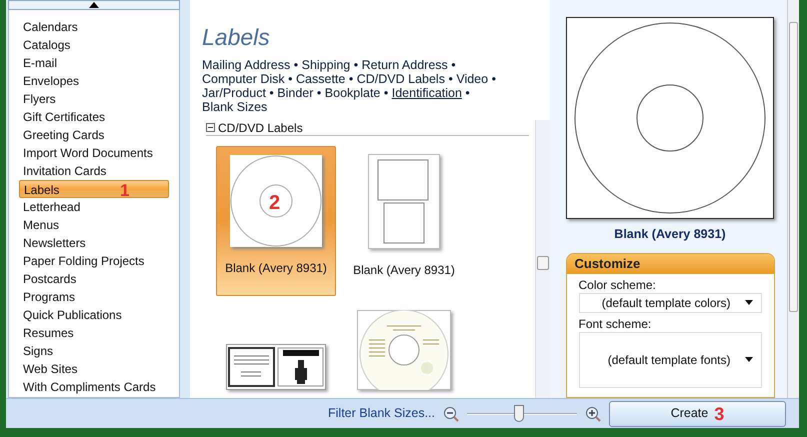  What do you see at coordinates (321, 79) in the screenshot?
I see `category-link: Cassette` at bounding box center [321, 79].